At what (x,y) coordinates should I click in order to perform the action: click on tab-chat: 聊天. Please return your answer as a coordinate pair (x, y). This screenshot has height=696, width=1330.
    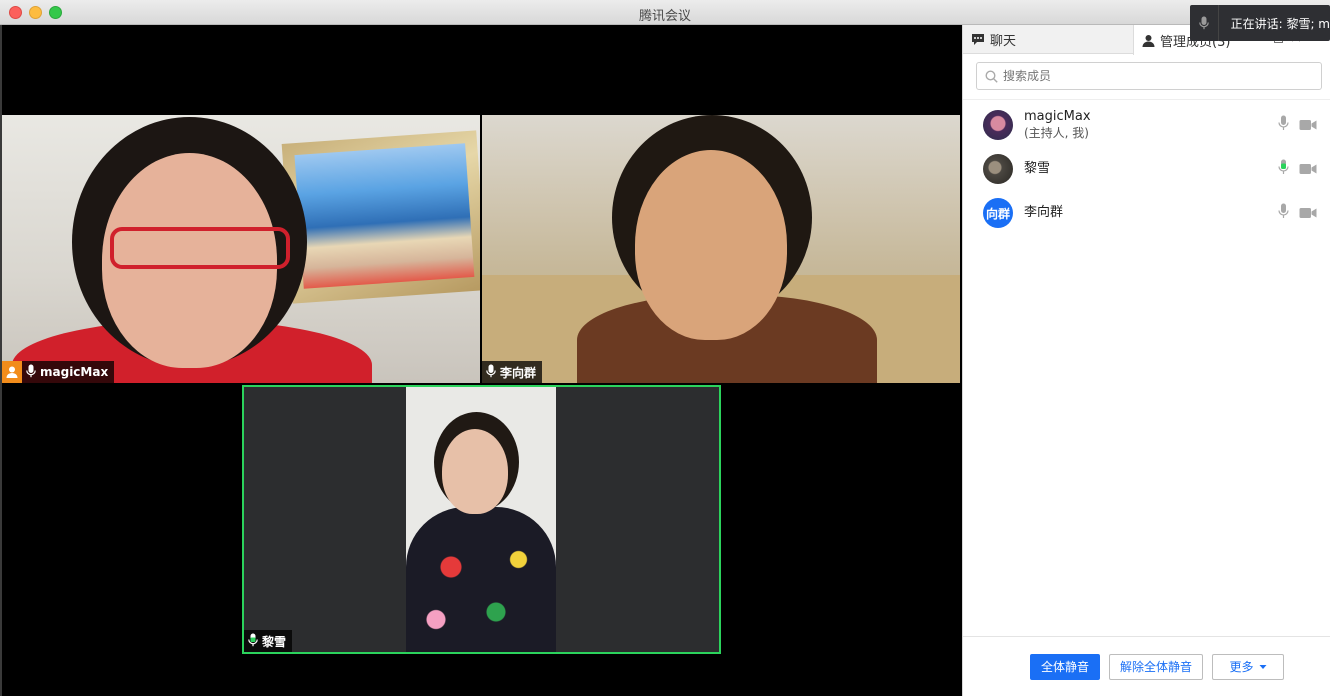
    Looking at the image, I should click on (993, 39).